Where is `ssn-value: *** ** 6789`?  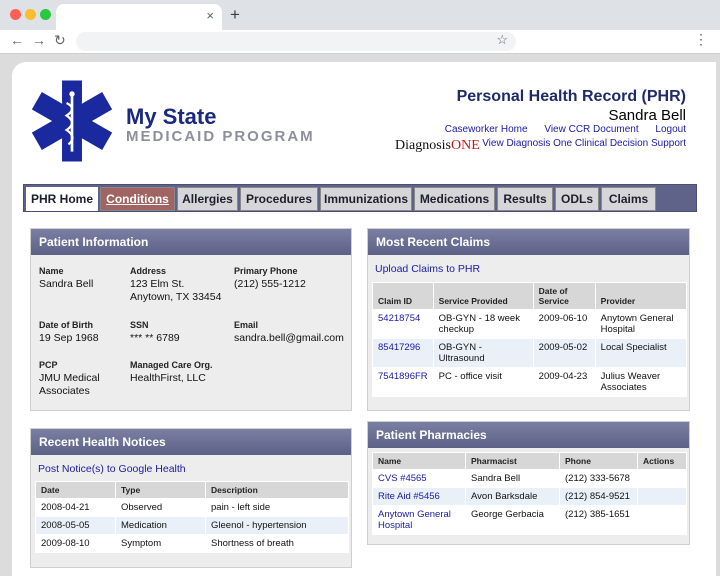
ssn-value: *** ** 6789 is located at coordinates (155, 338).